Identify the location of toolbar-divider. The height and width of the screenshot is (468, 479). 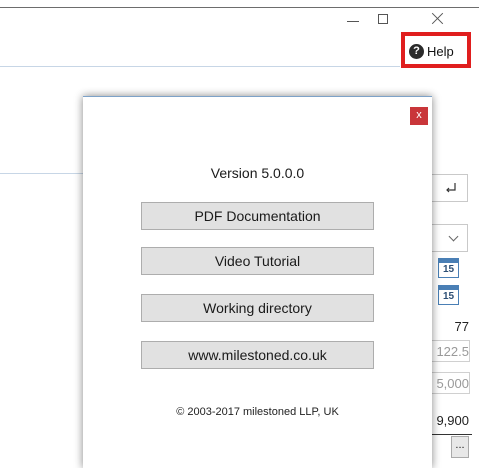
(200, 66).